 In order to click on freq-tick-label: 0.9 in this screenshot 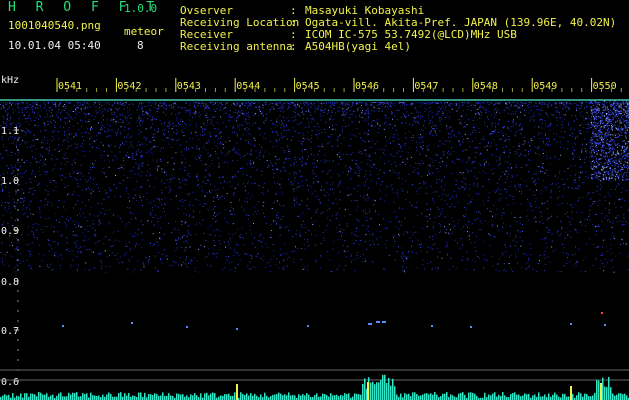, I will do `click(10, 231)`.